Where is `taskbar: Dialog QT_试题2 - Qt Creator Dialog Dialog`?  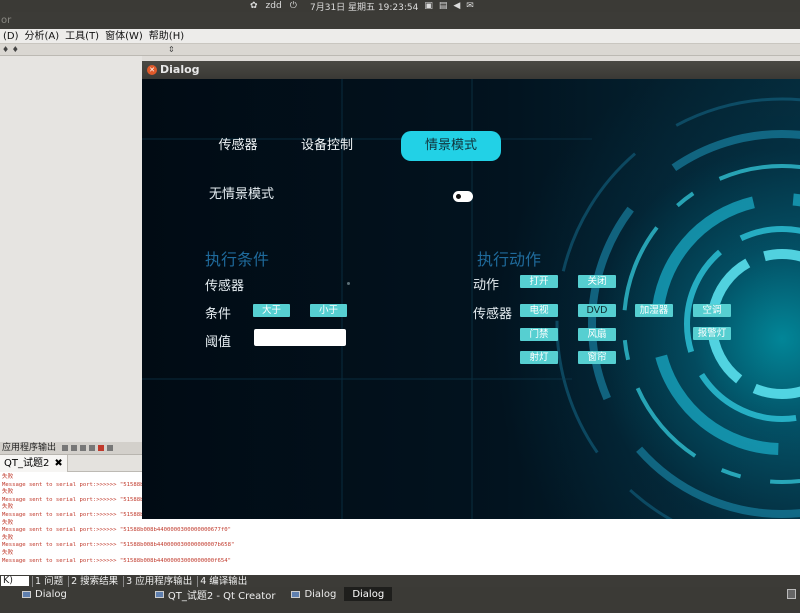
taskbar: Dialog QT_试题2 - Qt Creator Dialog Dialog is located at coordinates (400, 600).